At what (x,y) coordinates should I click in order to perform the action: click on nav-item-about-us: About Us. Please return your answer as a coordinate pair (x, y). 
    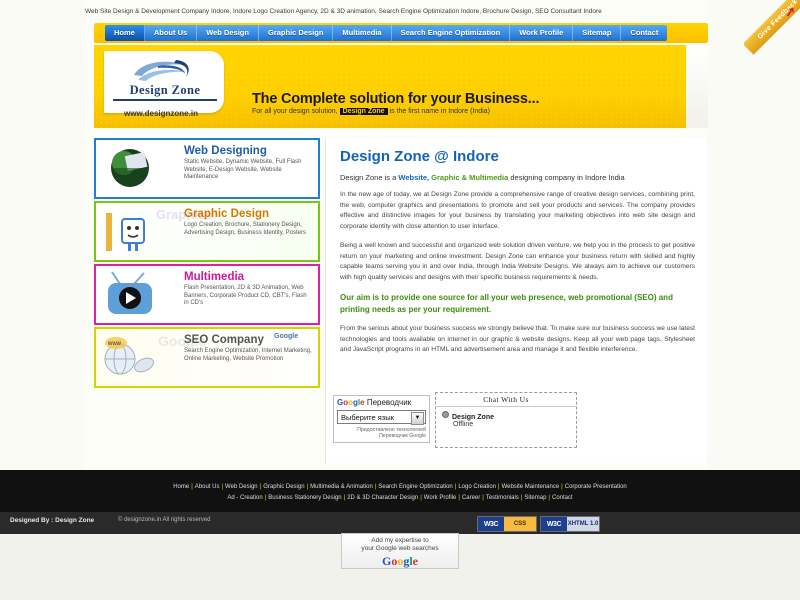
    Looking at the image, I should click on (171, 33).